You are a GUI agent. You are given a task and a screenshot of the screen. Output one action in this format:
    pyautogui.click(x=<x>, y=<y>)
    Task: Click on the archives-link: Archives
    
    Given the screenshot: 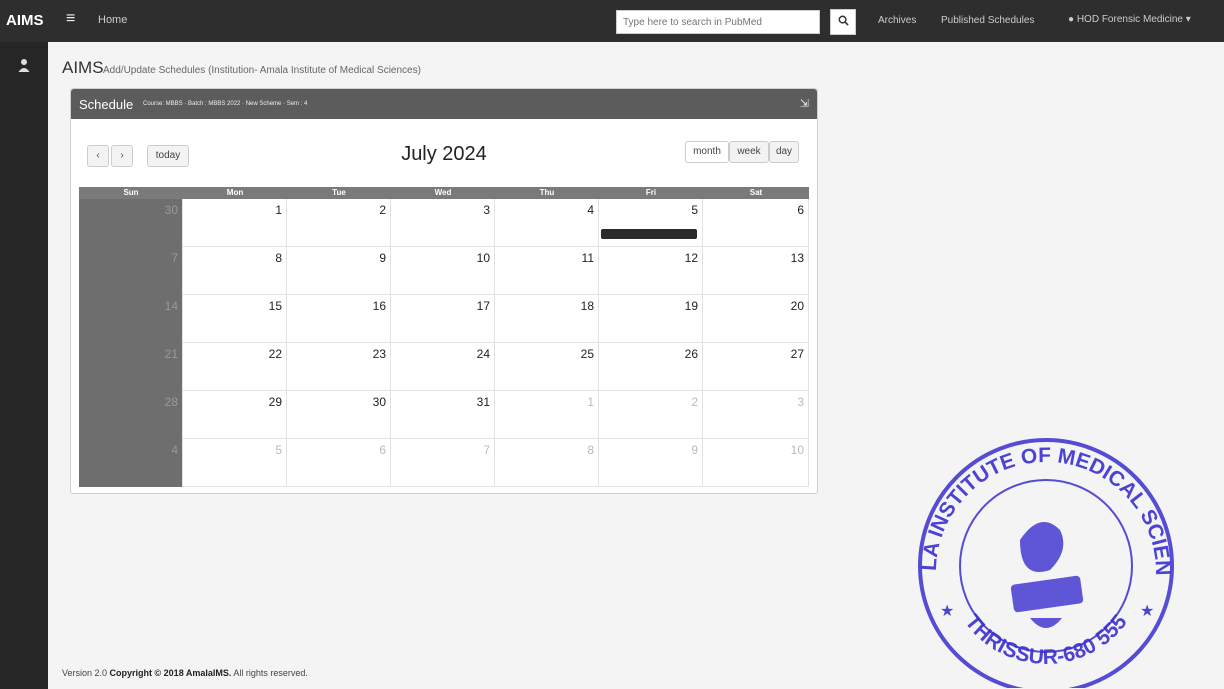 What is the action you would take?
    pyautogui.click(x=897, y=20)
    